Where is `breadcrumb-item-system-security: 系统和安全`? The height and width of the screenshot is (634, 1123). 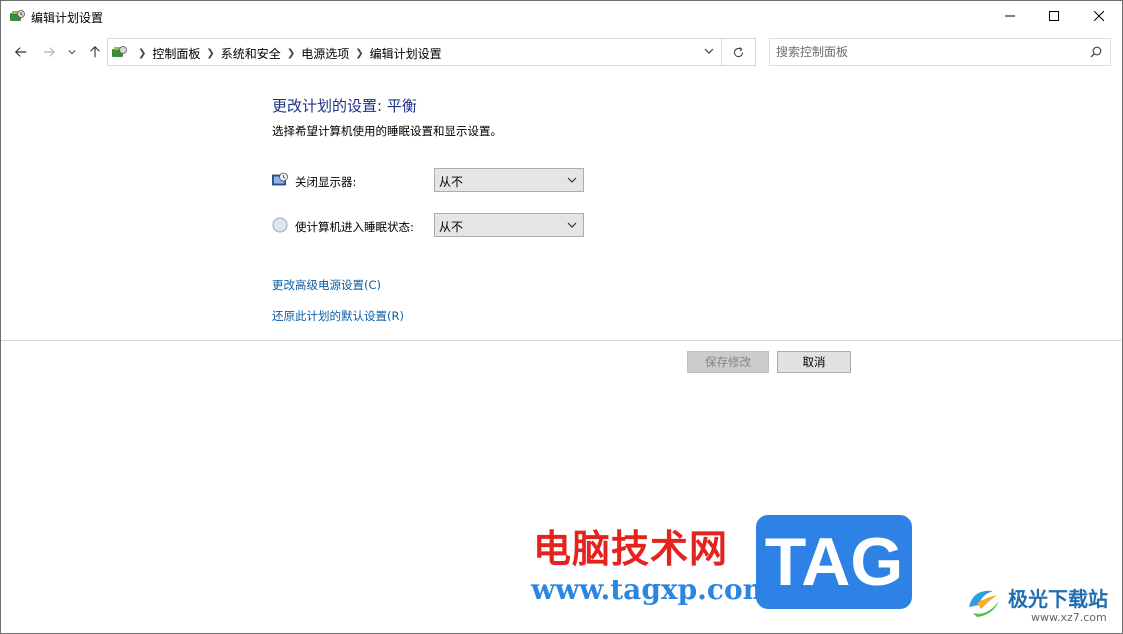
breadcrumb-item-system-security: 系统和安全 is located at coordinates (251, 53).